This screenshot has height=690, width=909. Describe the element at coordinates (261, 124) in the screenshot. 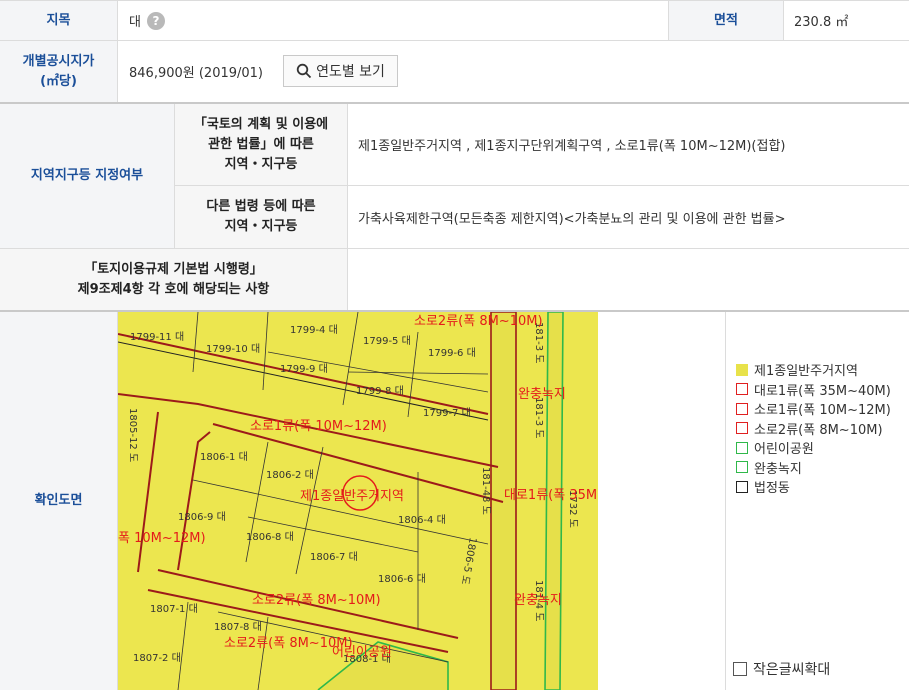

I see `law1-line1: 「국토의 계획 및 이용에` at that location.